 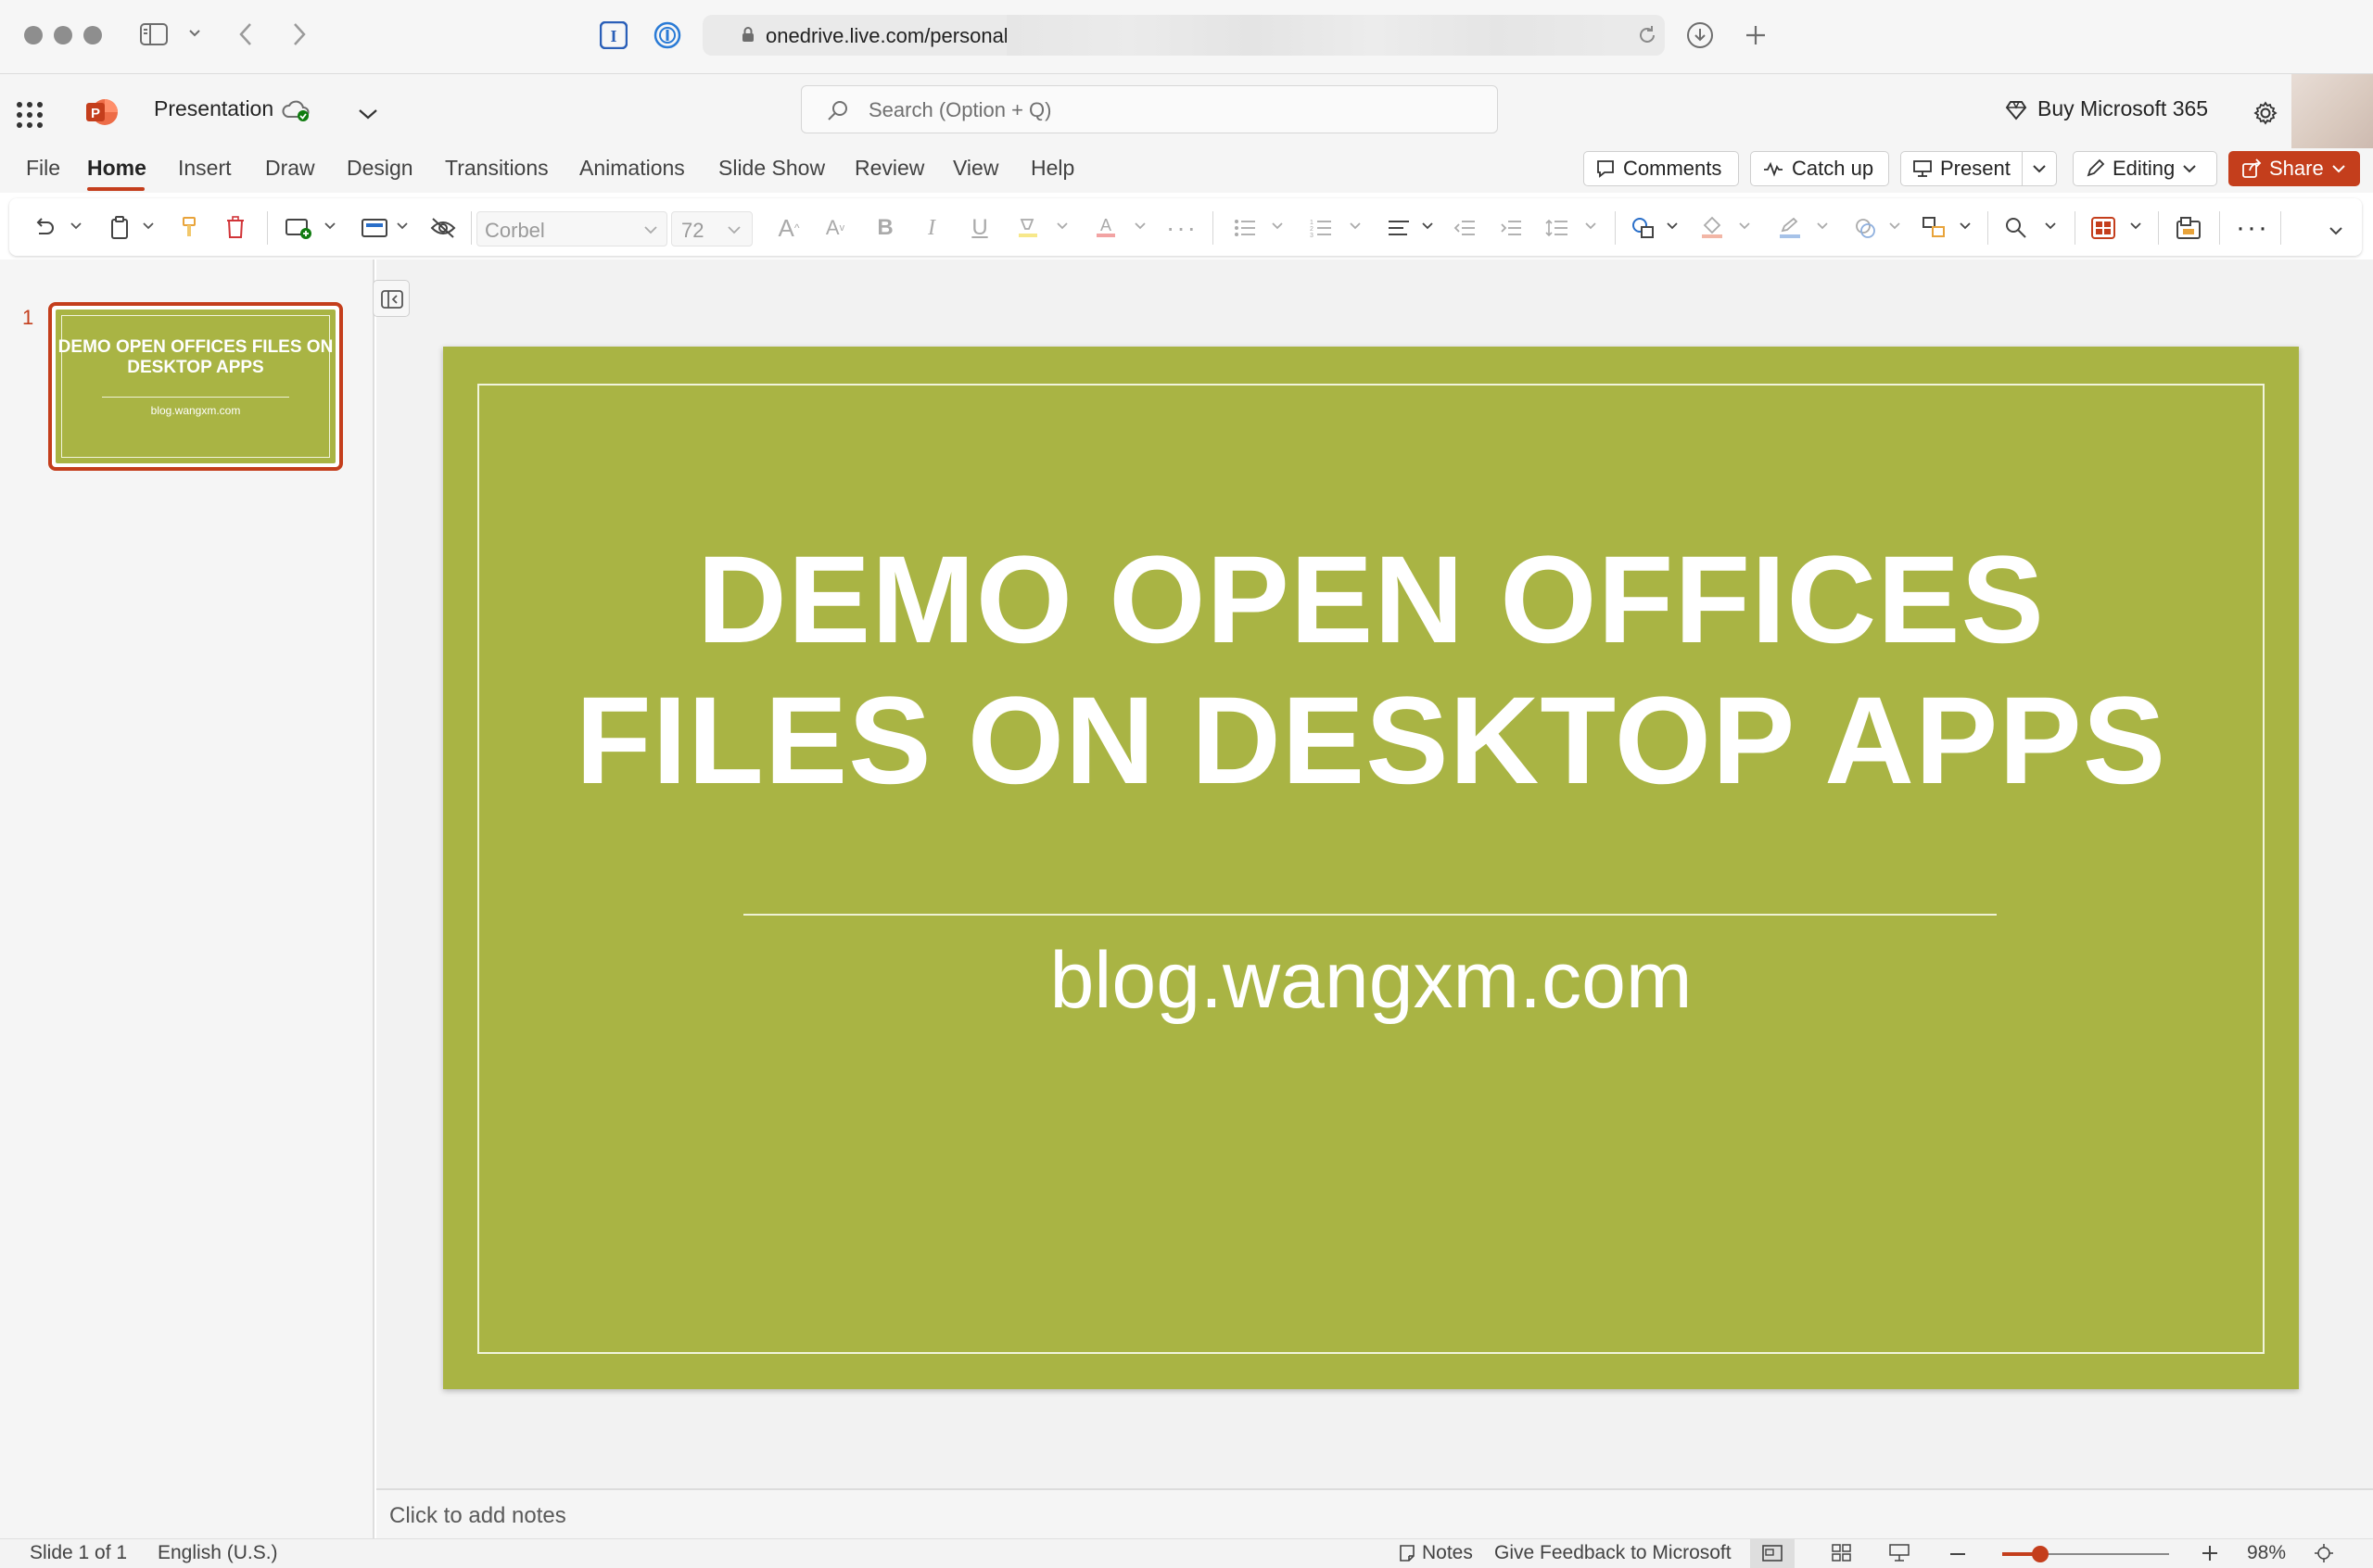 What do you see at coordinates (2252, 227) in the screenshot?
I see `more-options-icon: ···` at bounding box center [2252, 227].